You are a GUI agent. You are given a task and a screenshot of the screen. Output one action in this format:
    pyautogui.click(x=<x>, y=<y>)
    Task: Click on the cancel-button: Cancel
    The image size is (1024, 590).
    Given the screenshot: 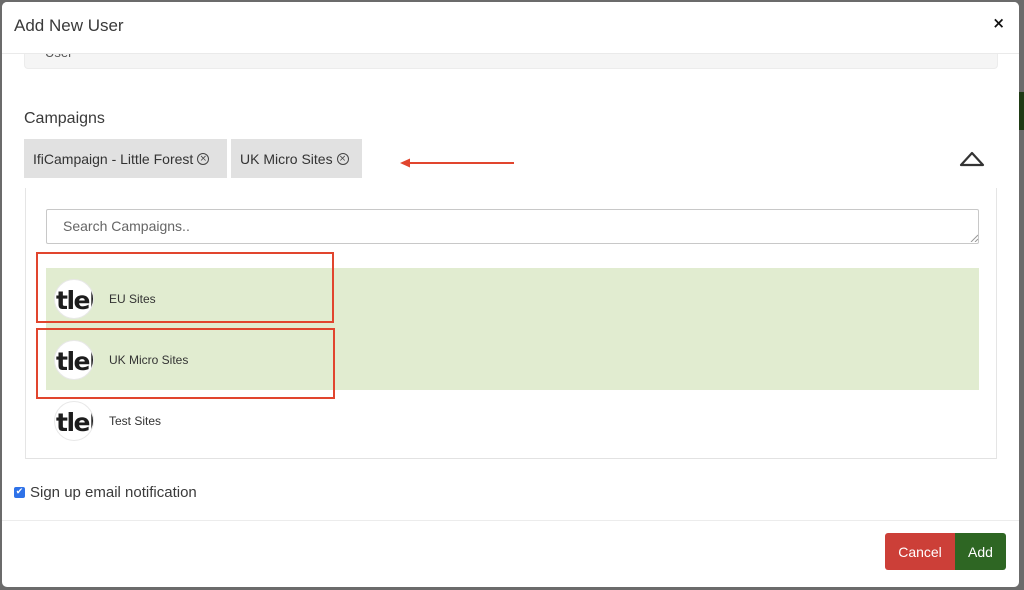 What is the action you would take?
    pyautogui.click(x=920, y=551)
    